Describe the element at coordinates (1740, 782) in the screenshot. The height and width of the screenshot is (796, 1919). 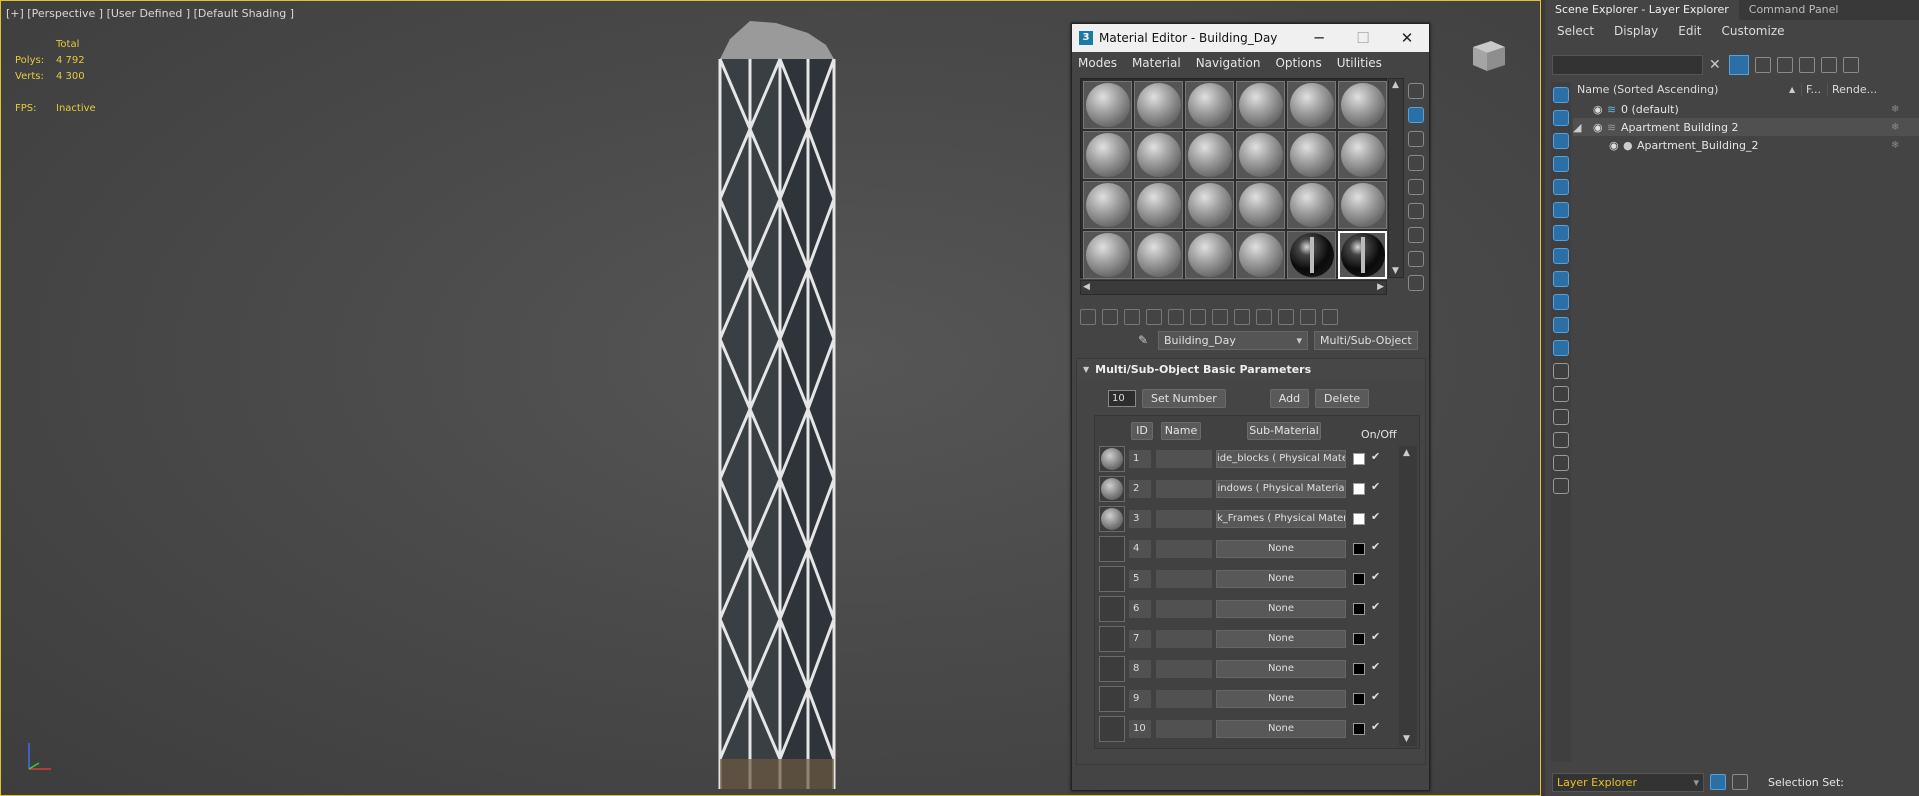
I see `hierarchy-explorer-icon` at that location.